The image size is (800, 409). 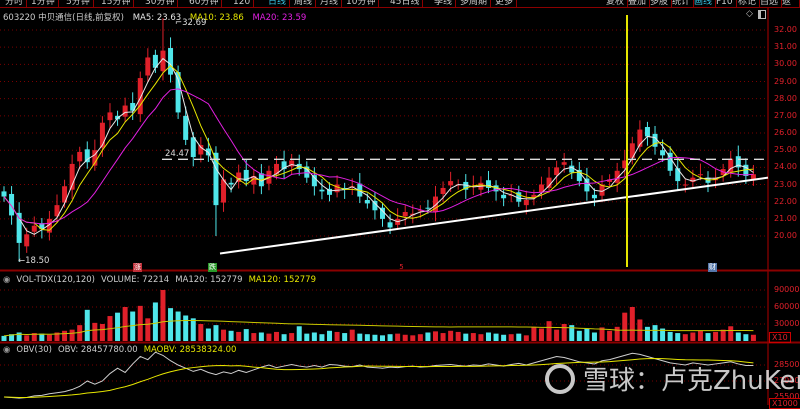 I want to click on event-marker: 跌, so click(x=212, y=267).